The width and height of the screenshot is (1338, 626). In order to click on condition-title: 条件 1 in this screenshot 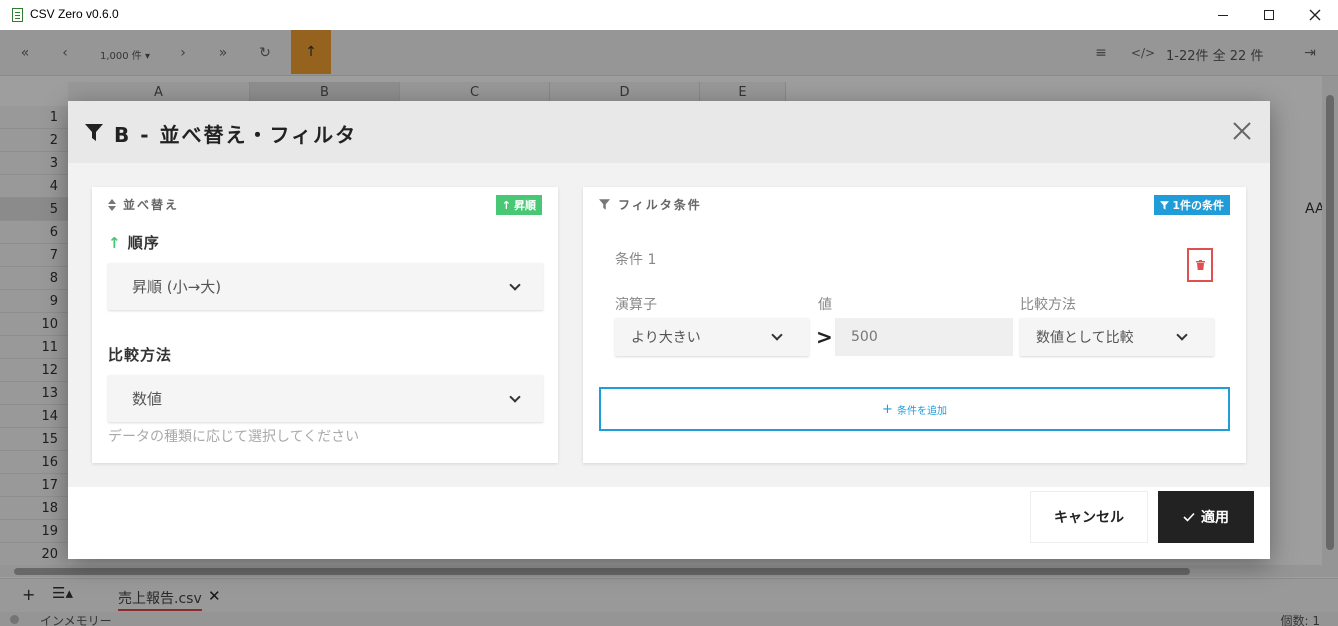, I will do `click(636, 260)`.